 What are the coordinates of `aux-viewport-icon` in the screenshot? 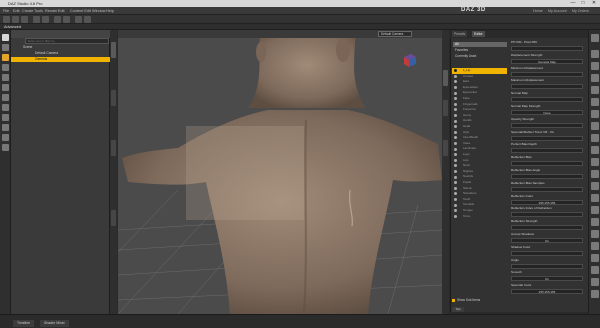 It's located at (595, 198).